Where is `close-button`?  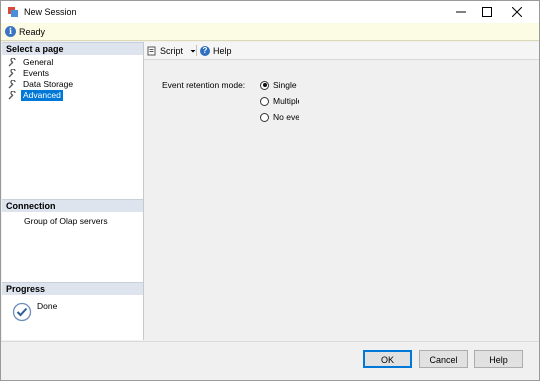 close-button is located at coordinates (517, 12).